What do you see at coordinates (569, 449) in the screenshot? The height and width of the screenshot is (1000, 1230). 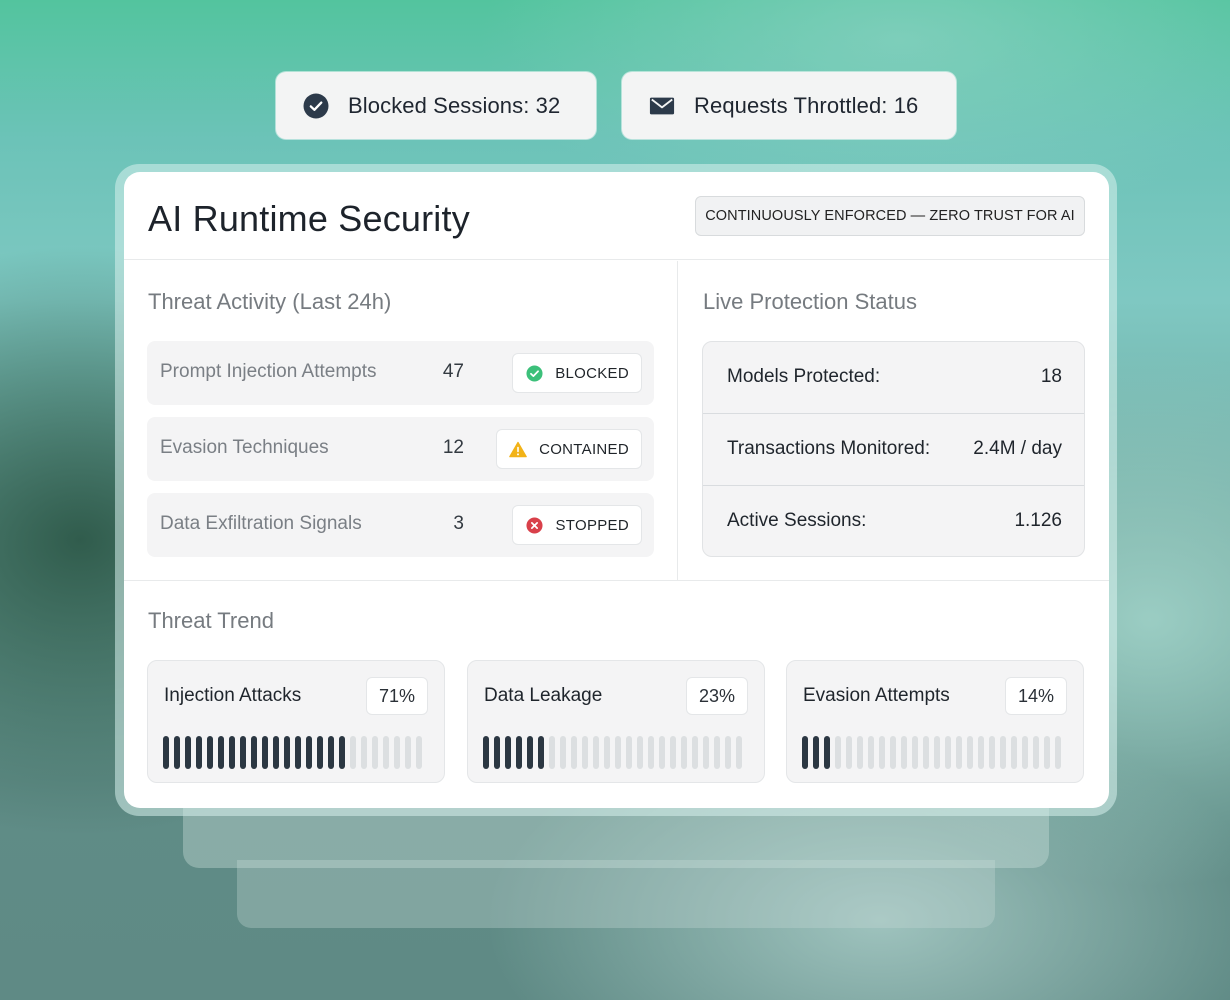 I see `status-badge-contained: CONTAINED` at bounding box center [569, 449].